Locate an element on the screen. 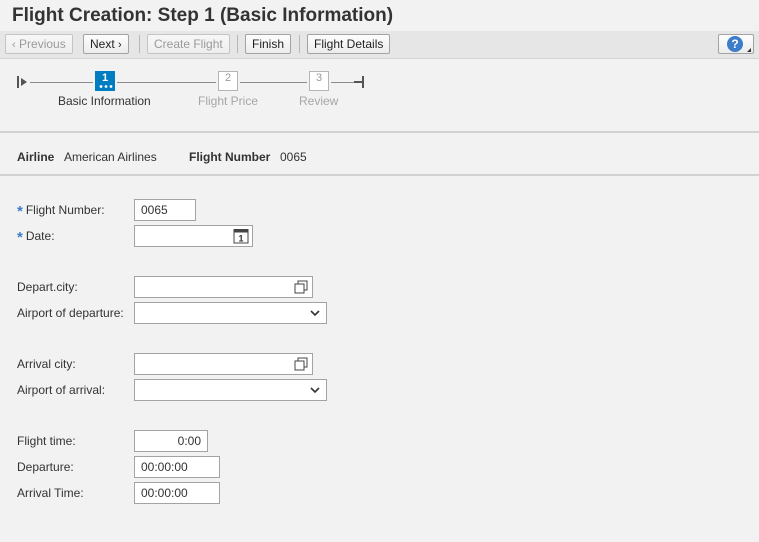 The image size is (759, 542). departure-label: Departure: is located at coordinates (45, 467).